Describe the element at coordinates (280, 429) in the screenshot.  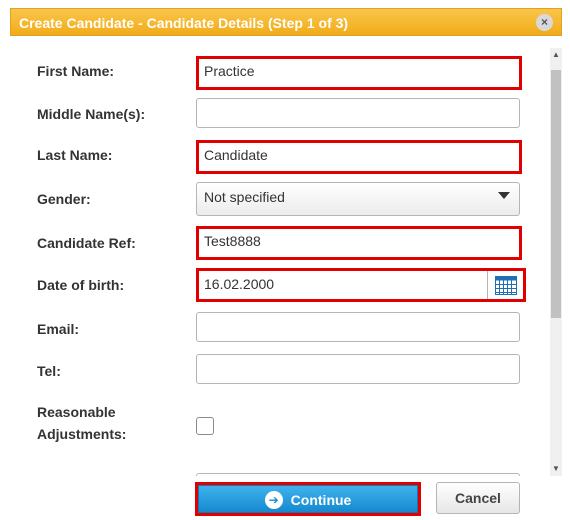
I see `reasonable-adjustments-row: Reasonable Adjustments:` at that location.